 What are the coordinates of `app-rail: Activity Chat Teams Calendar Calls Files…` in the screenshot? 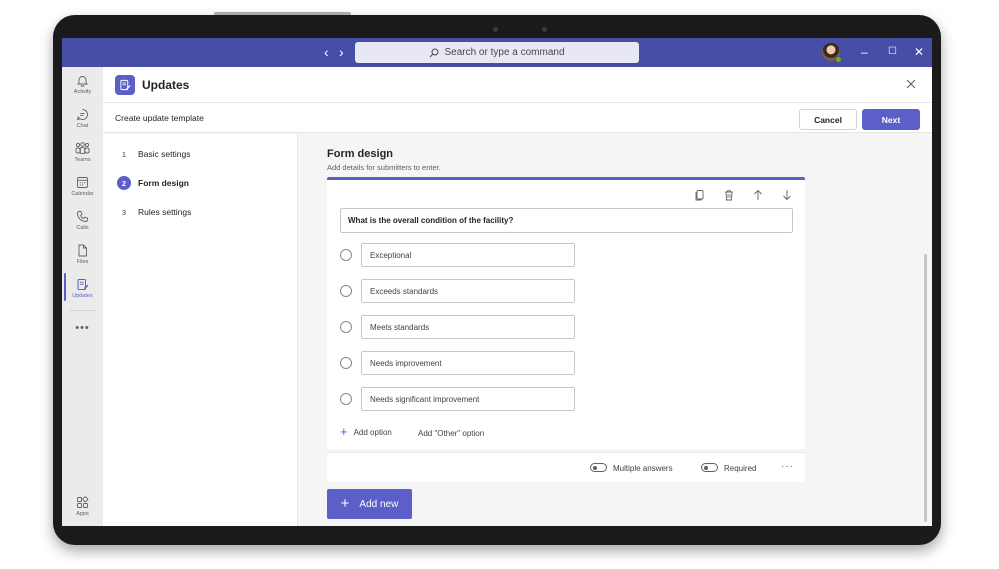 It's located at (82, 296).